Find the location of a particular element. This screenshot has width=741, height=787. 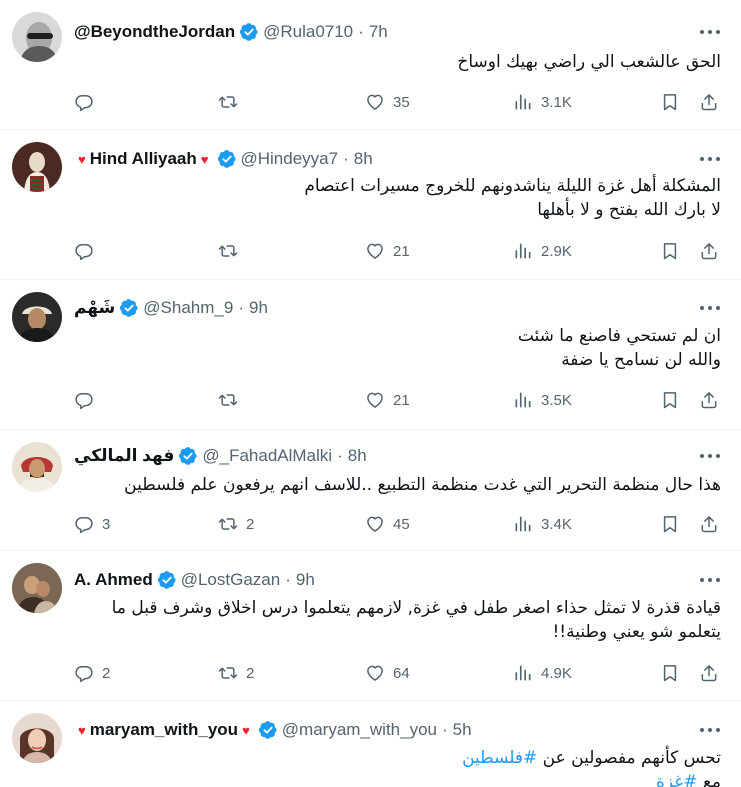

tweet-header: @BeyondtheJordan @Rula0710 · 7h is located at coordinates (231, 32).